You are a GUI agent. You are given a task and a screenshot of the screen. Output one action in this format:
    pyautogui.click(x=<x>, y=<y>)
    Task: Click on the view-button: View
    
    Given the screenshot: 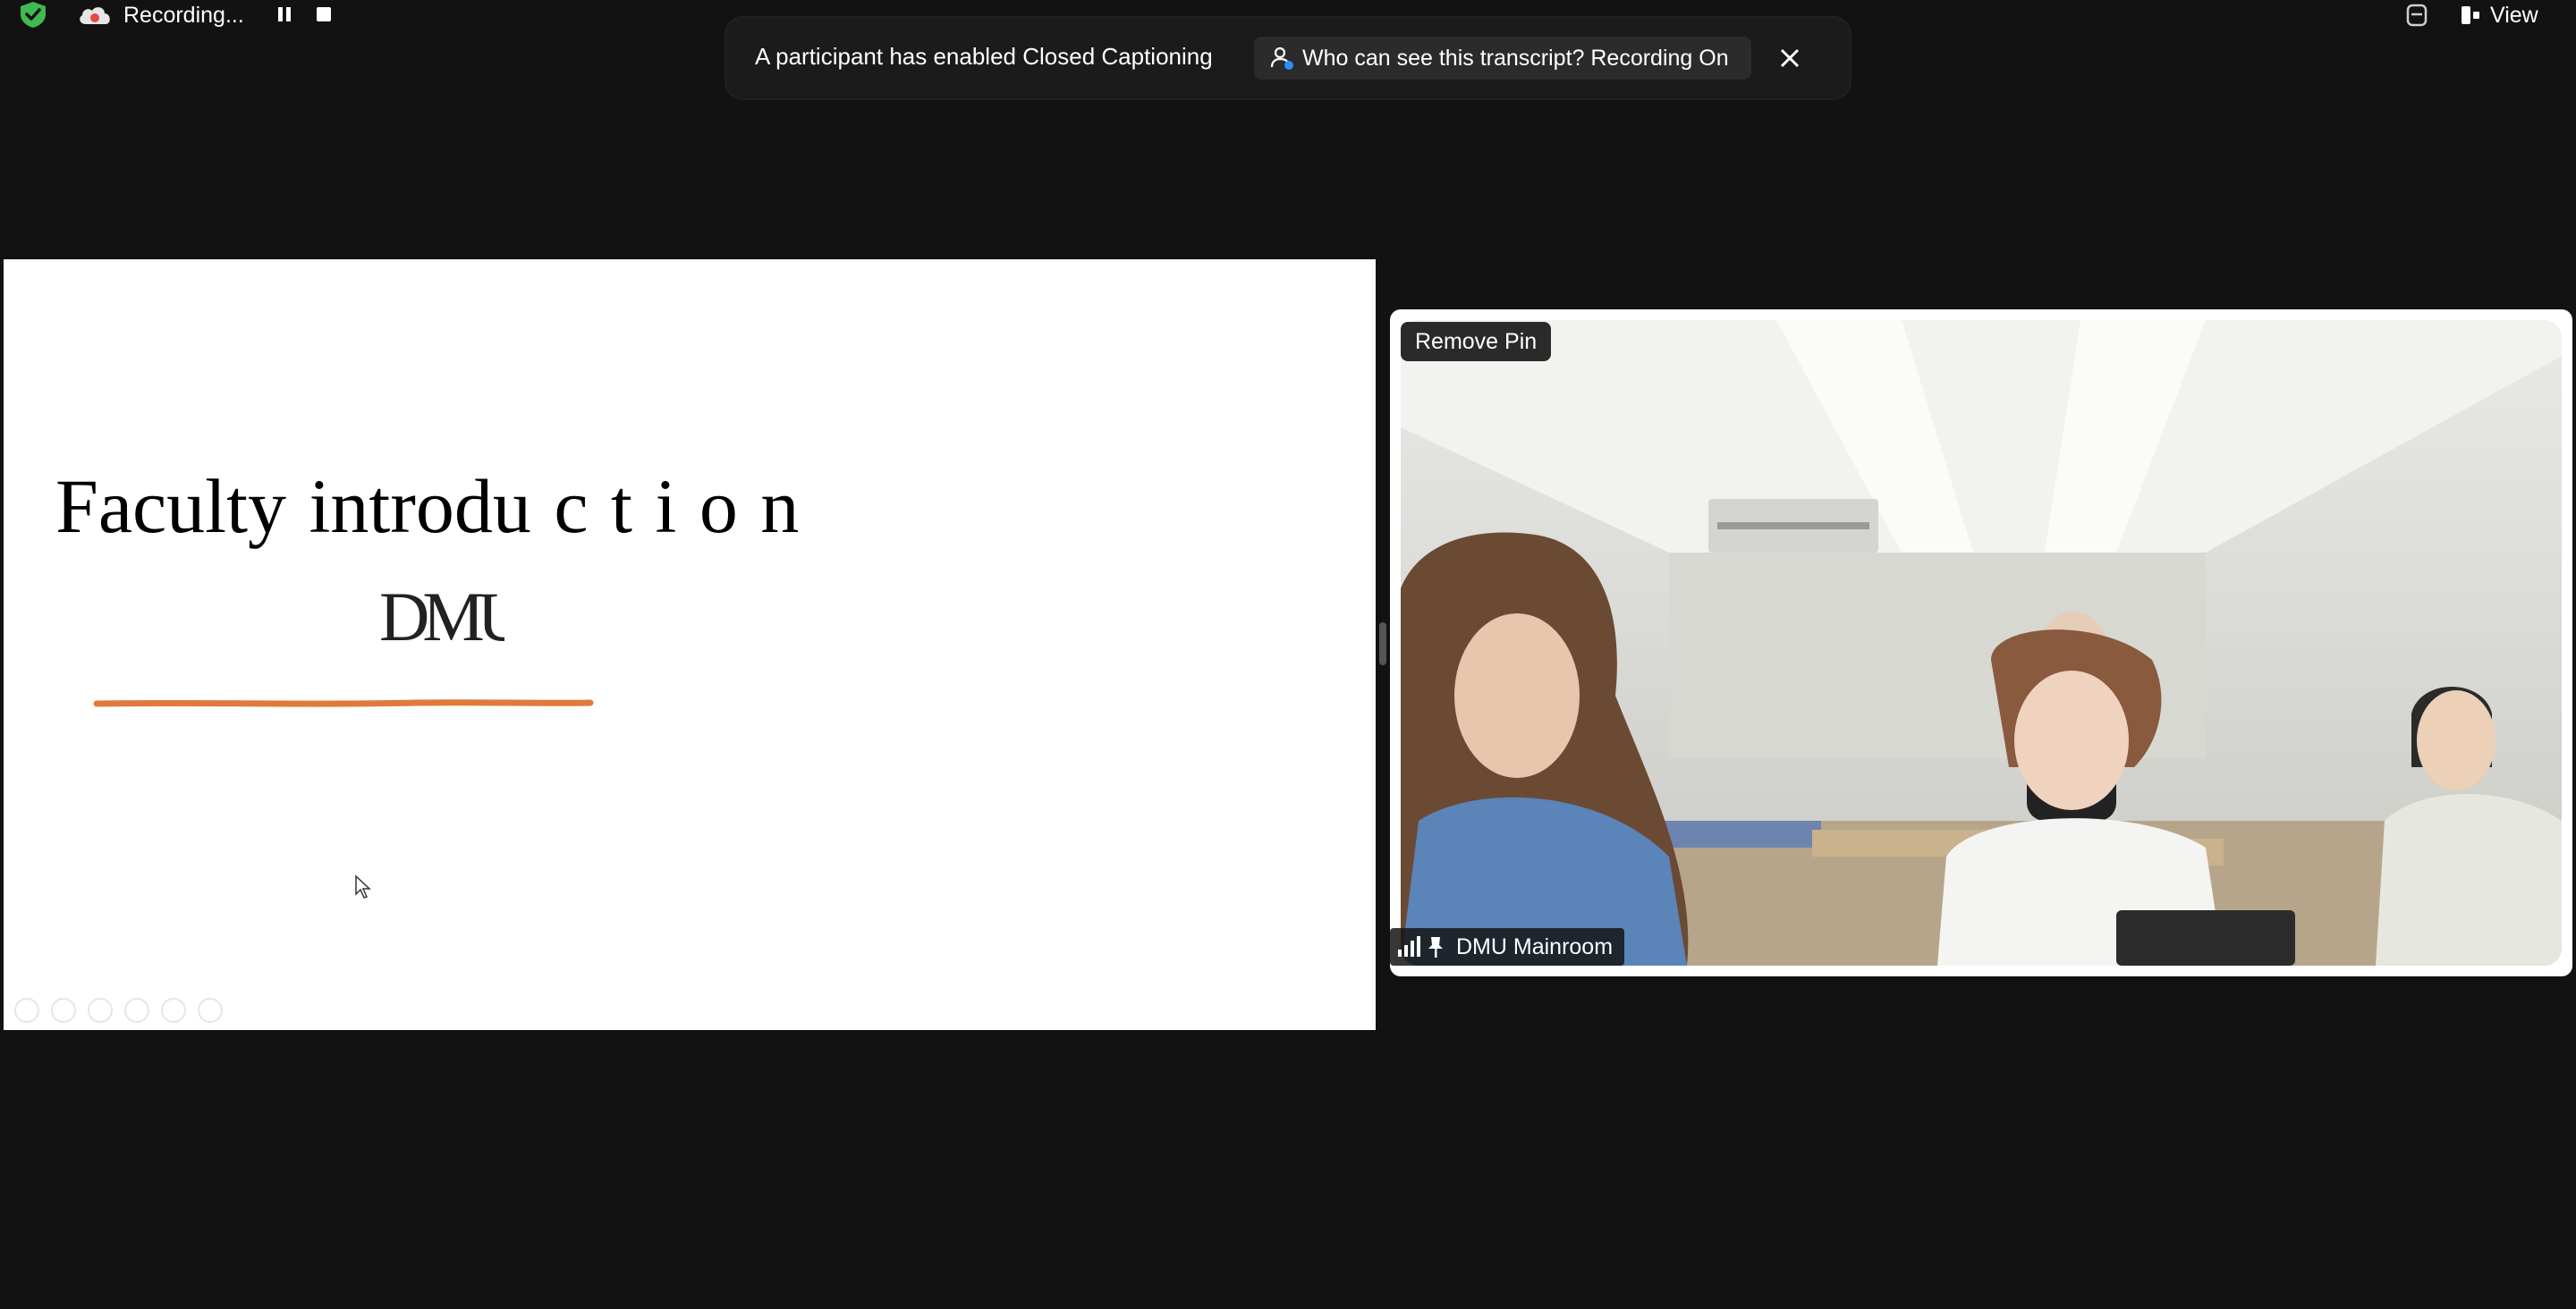 What is the action you would take?
    pyautogui.click(x=2509, y=15)
    